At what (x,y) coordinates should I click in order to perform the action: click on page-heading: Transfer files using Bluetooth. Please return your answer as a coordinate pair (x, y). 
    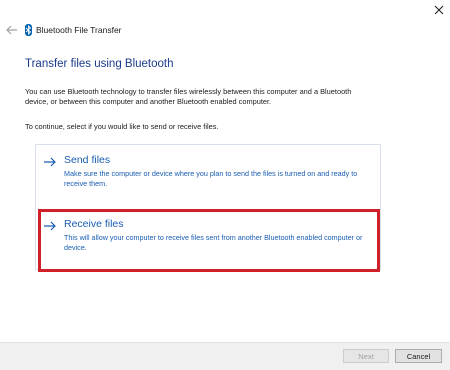
    Looking at the image, I should click on (99, 64).